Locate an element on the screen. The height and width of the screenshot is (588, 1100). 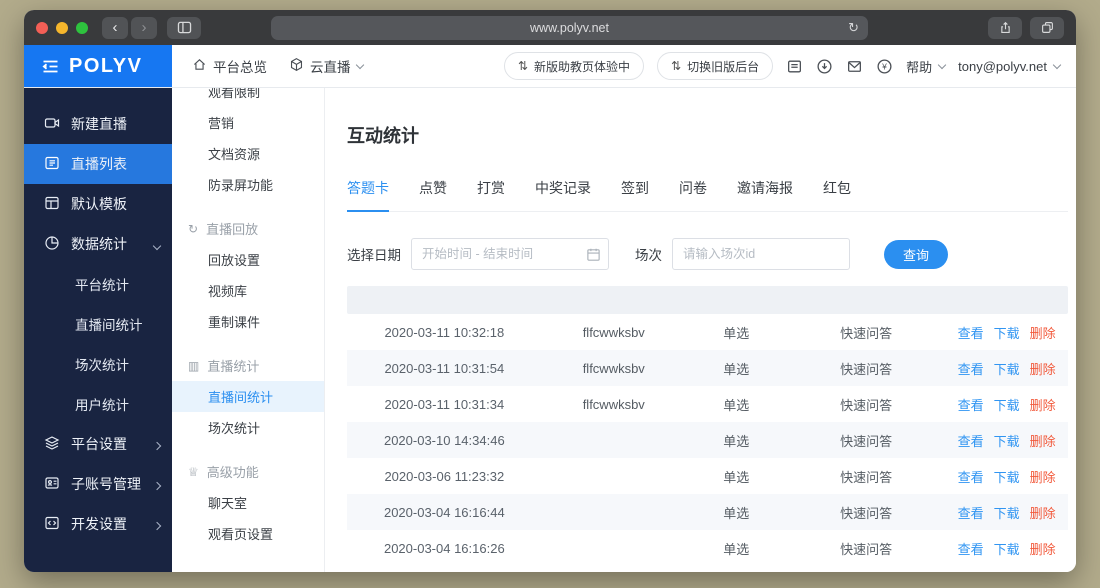
sidebar-item-live-list: 直播列表 is located at coordinates (98, 164).